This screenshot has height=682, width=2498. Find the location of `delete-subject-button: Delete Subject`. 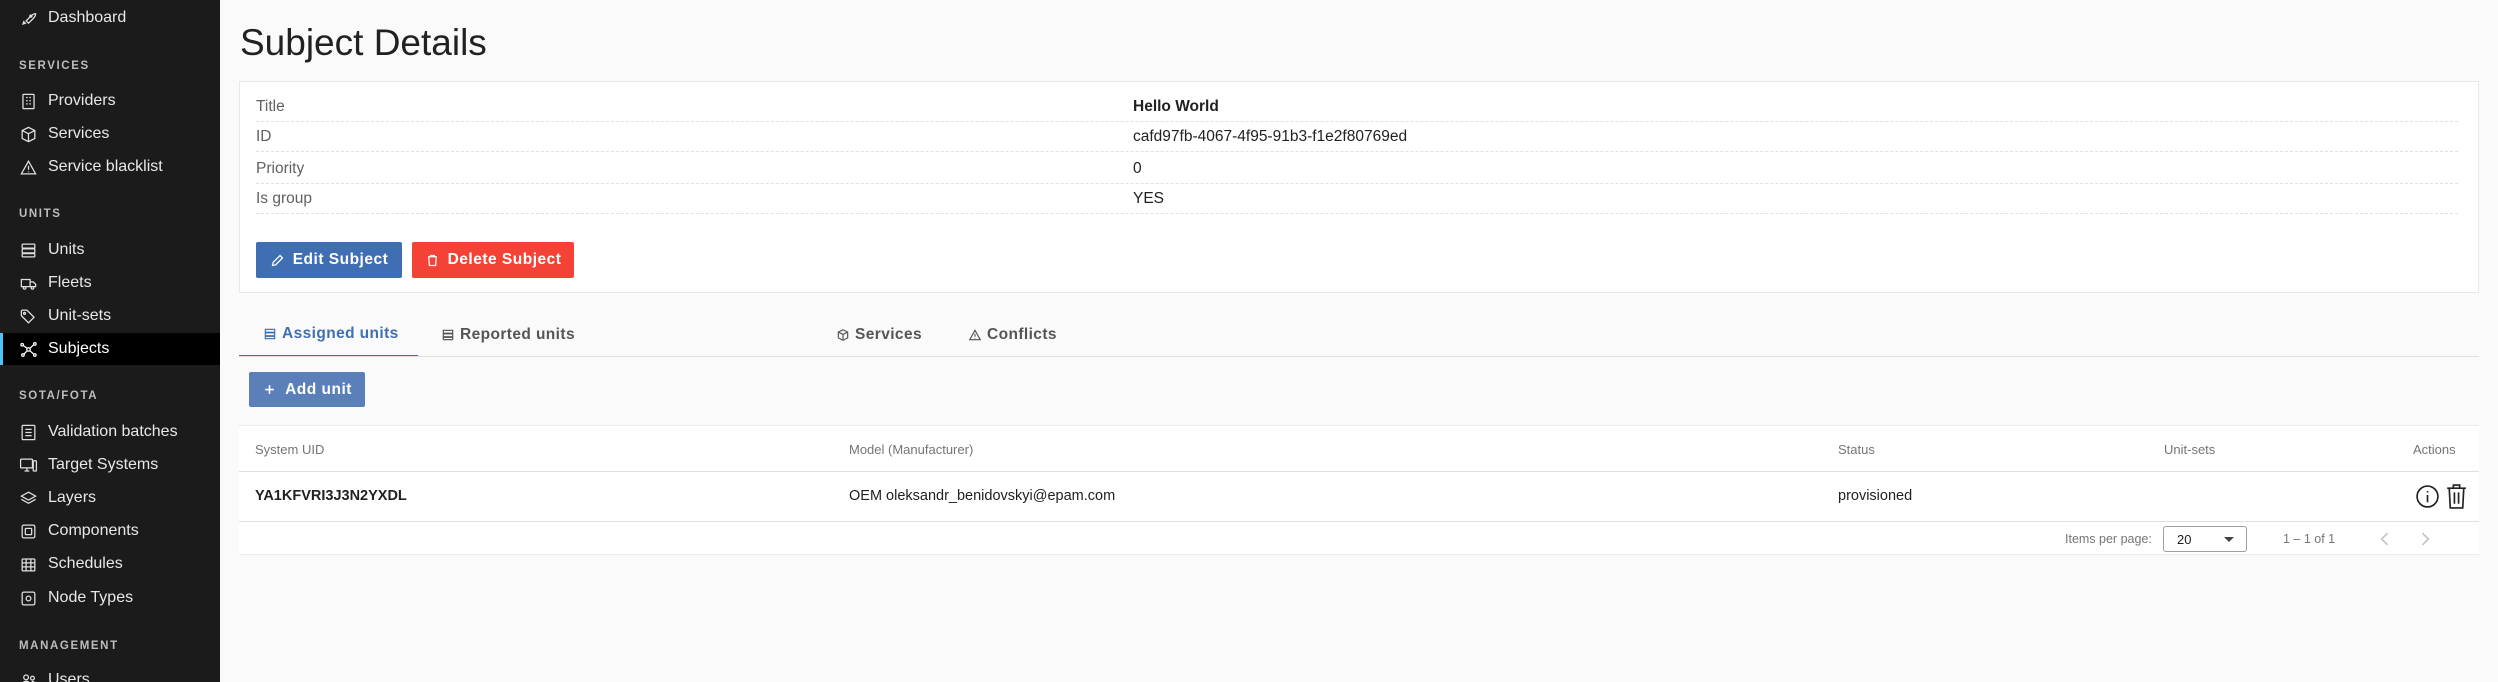

delete-subject-button: Delete Subject is located at coordinates (493, 260).